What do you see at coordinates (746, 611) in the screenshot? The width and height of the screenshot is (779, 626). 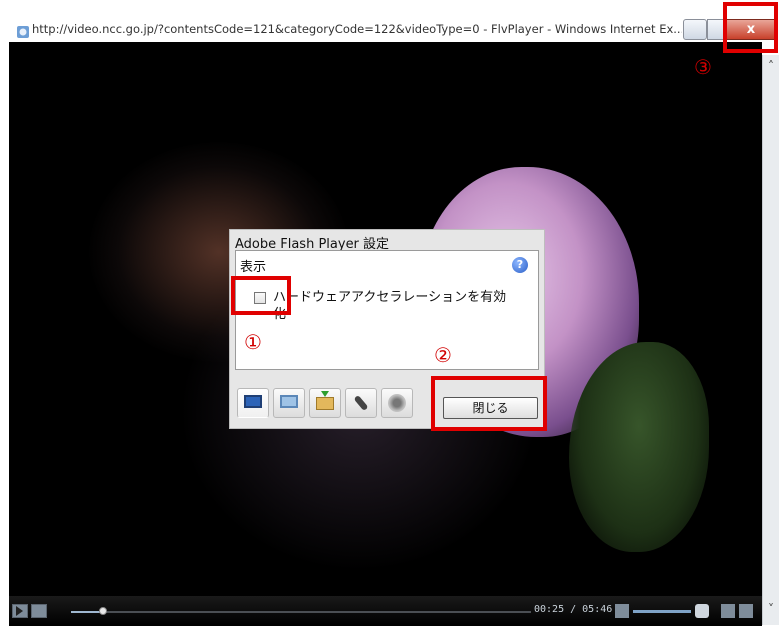 I see `settings-button` at bounding box center [746, 611].